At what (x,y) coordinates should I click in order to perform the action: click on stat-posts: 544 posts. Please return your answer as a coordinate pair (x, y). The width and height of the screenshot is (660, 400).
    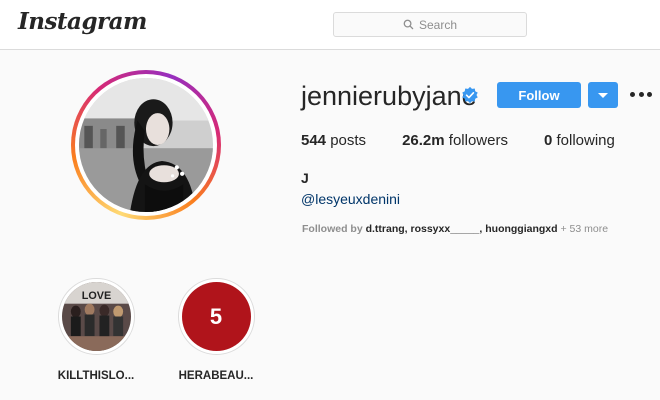
    Looking at the image, I should click on (334, 140).